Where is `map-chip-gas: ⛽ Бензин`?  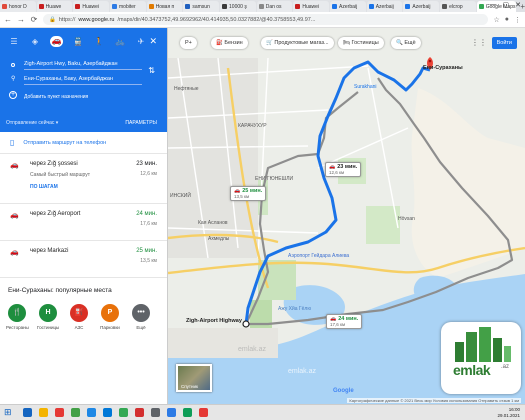 map-chip-gas: ⛽ Бензин is located at coordinates (229, 43).